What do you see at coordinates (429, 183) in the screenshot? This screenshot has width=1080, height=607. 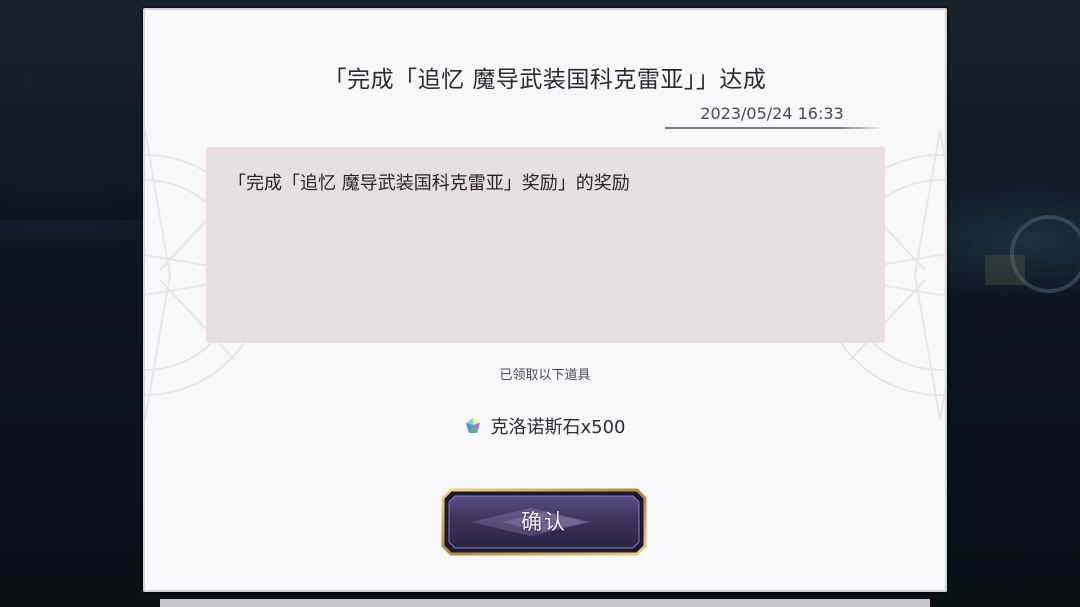 I see `message-text: 「完成「追忆 魔导武装国科克雷亚」奖励」的奖励` at bounding box center [429, 183].